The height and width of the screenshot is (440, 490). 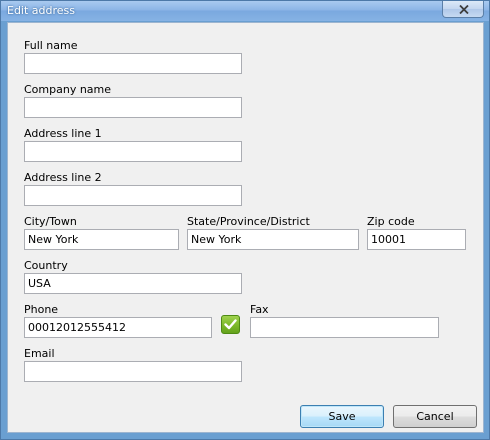 I want to click on fax-field, so click(x=344, y=327).